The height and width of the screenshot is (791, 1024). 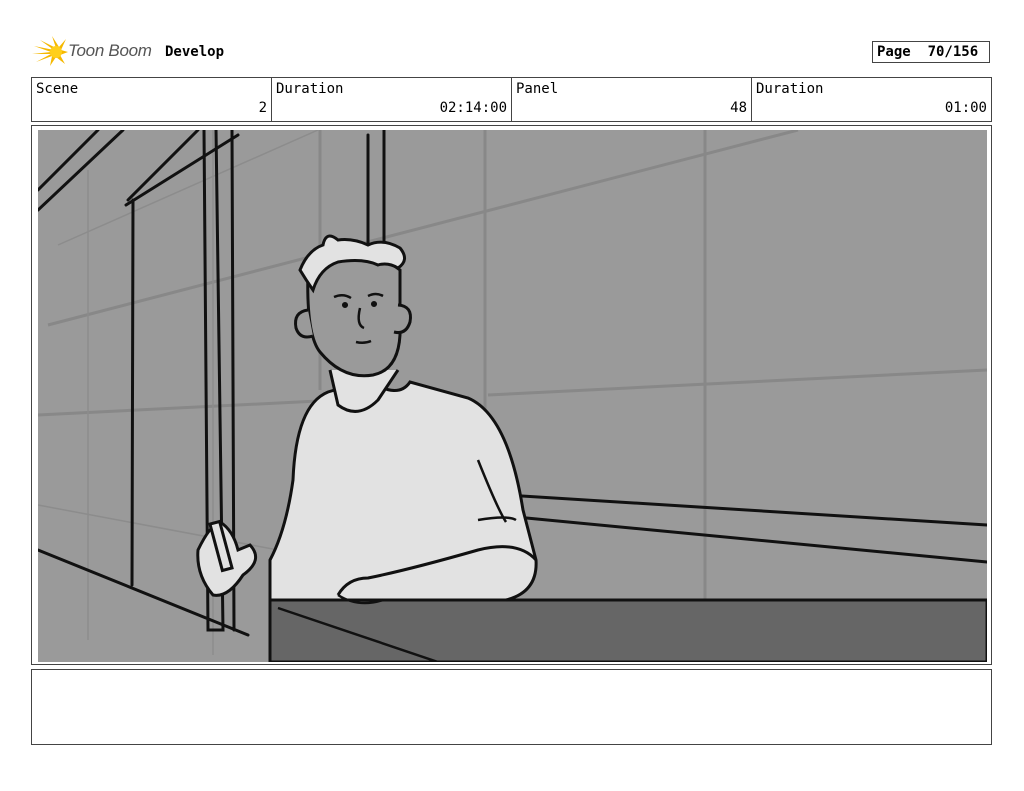 I want to click on desk, so click(x=627, y=630).